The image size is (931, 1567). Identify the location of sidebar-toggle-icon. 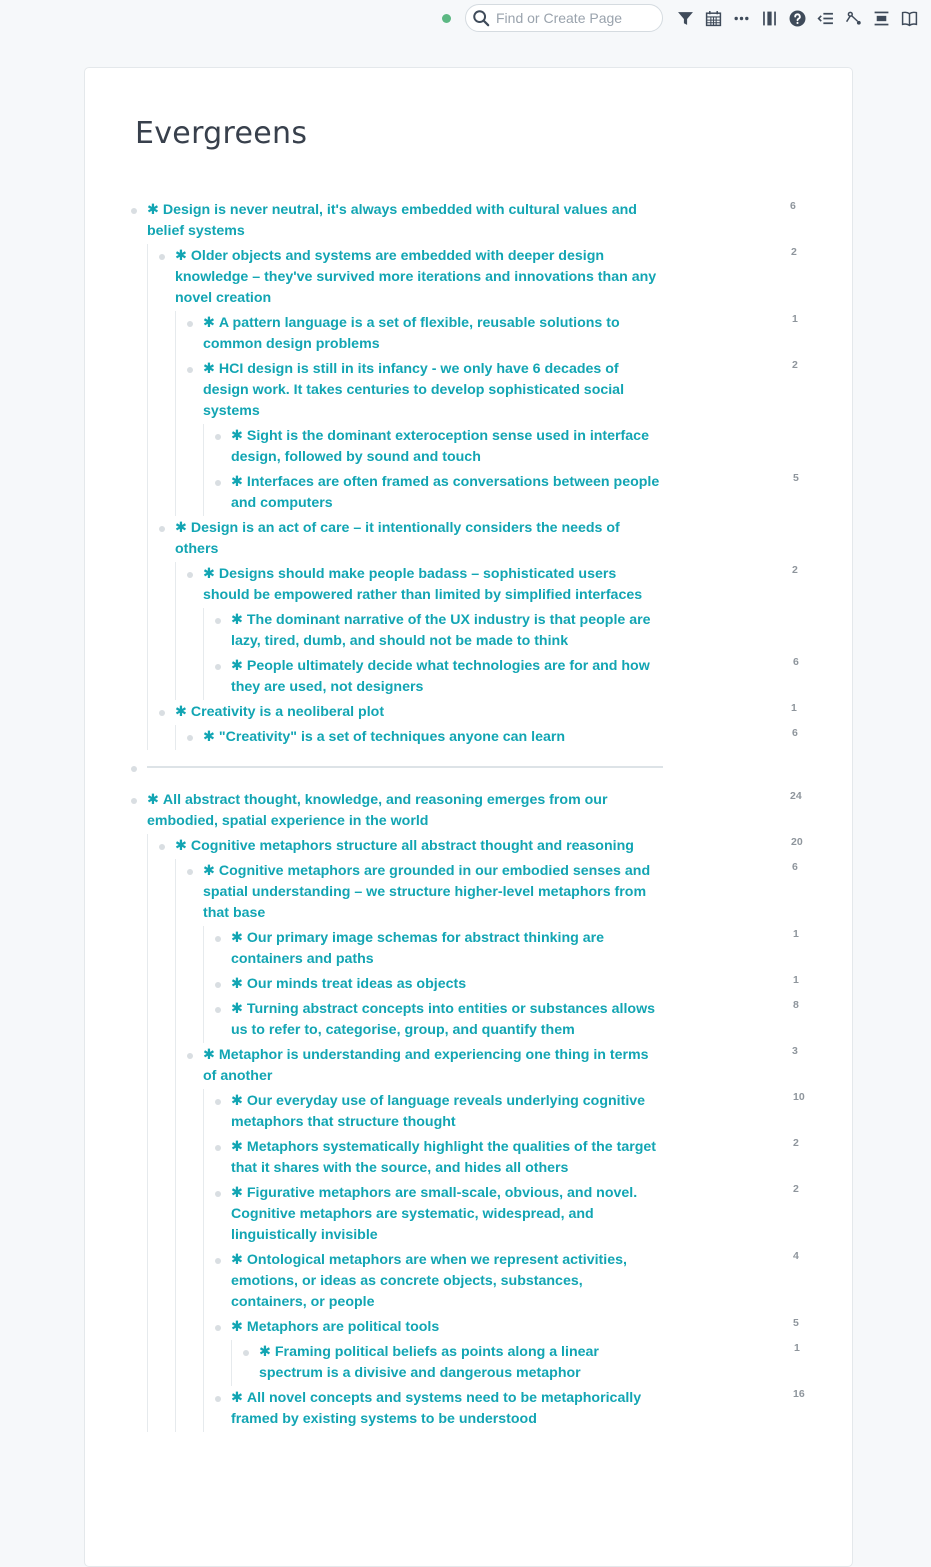
(769, 18).